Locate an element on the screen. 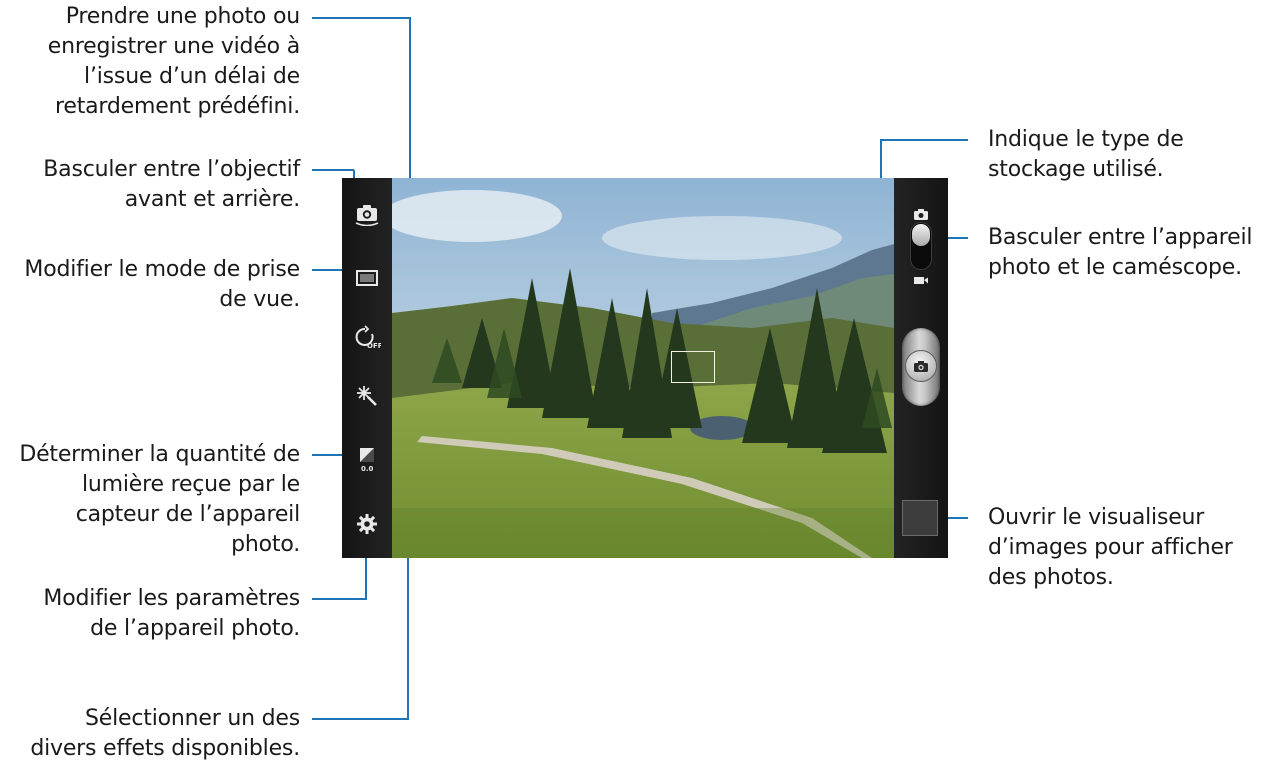  callout-line: Basculer entre l’appareil is located at coordinates (1120, 237).